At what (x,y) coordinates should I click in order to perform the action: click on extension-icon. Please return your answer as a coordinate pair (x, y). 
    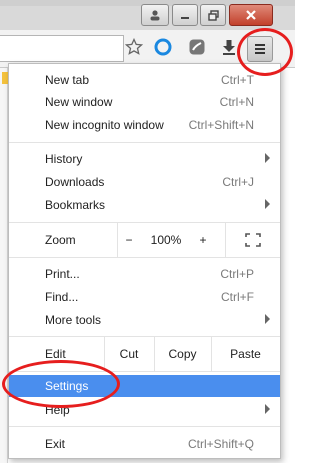
    Looking at the image, I should click on (197, 47).